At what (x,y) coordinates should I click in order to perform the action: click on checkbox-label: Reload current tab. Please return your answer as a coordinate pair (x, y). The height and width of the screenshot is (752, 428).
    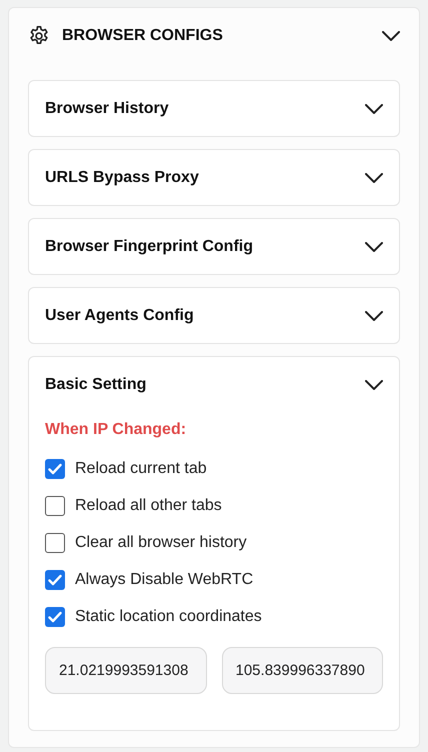
    Looking at the image, I should click on (141, 468).